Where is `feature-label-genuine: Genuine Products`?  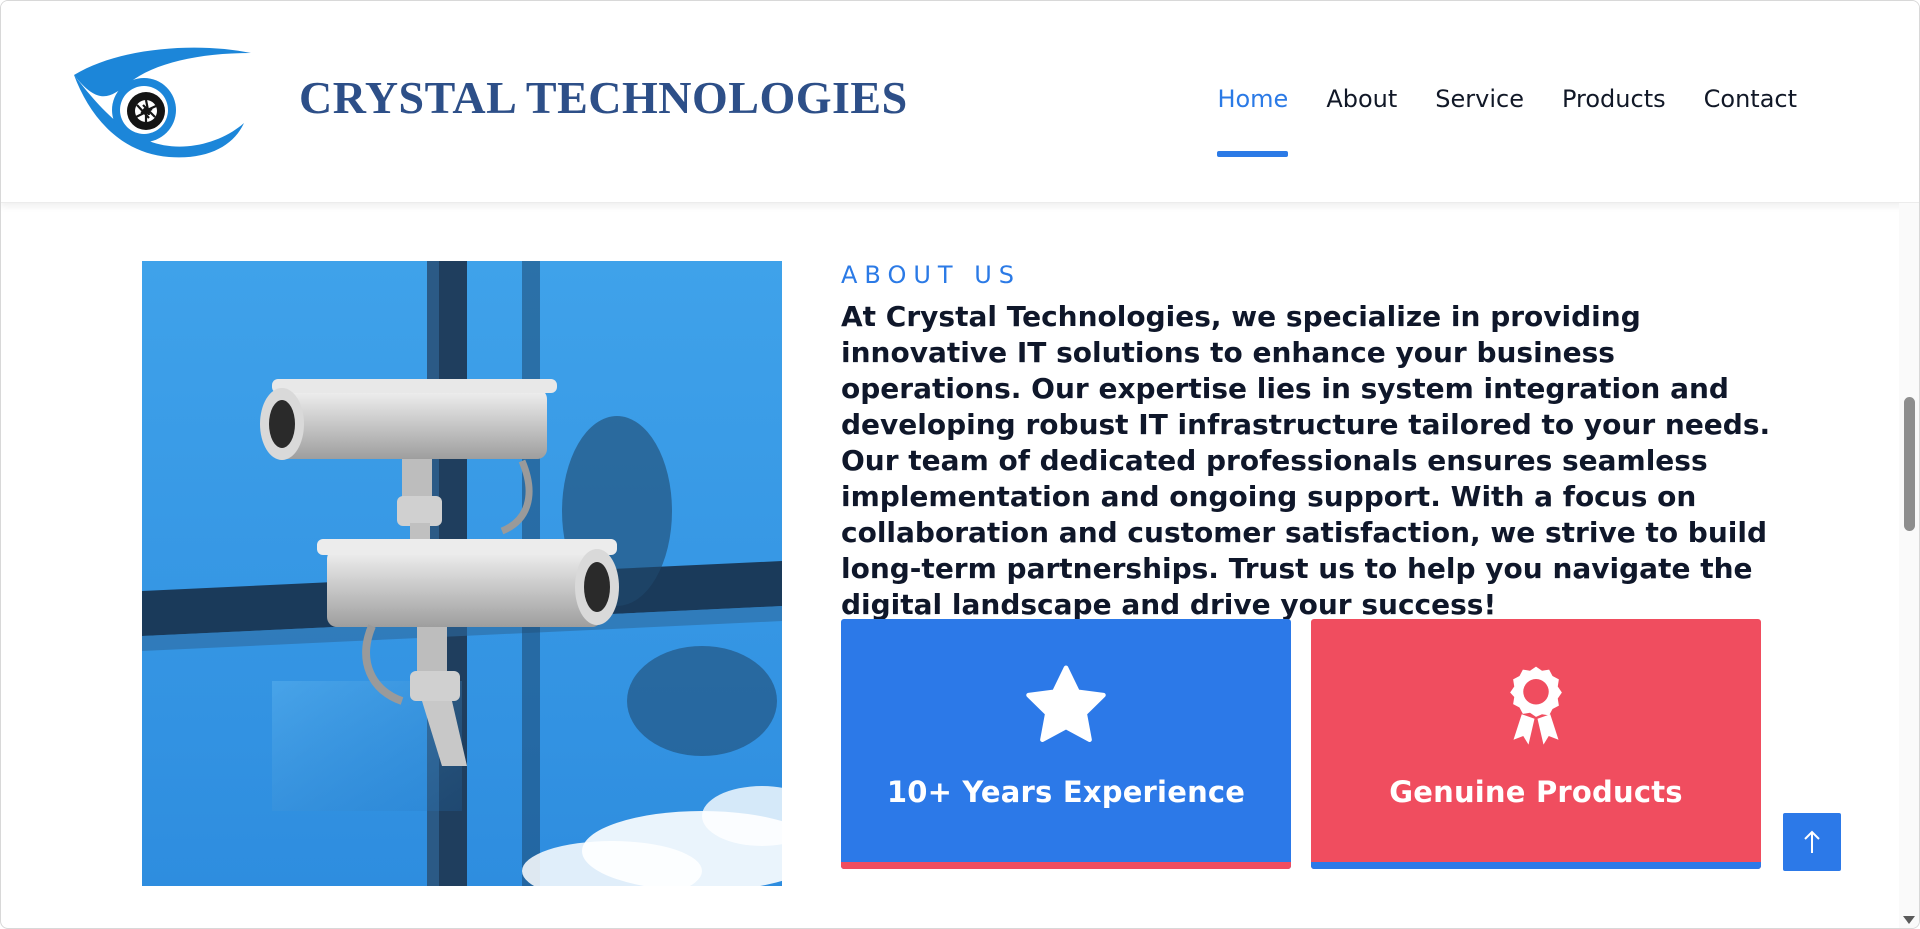
feature-label-genuine: Genuine Products is located at coordinates (1536, 792).